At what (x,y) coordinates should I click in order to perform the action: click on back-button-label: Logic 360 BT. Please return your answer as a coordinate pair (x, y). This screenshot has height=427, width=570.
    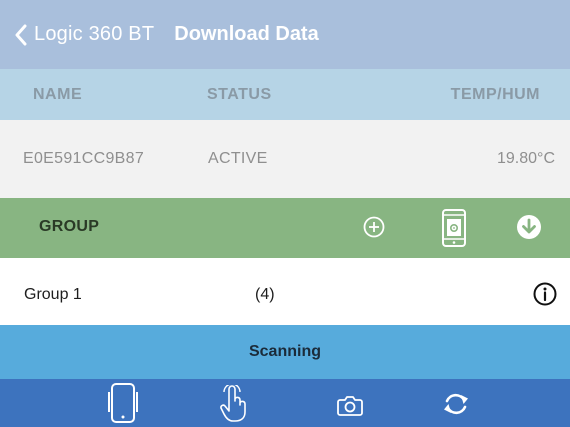
    Looking at the image, I should click on (94, 34).